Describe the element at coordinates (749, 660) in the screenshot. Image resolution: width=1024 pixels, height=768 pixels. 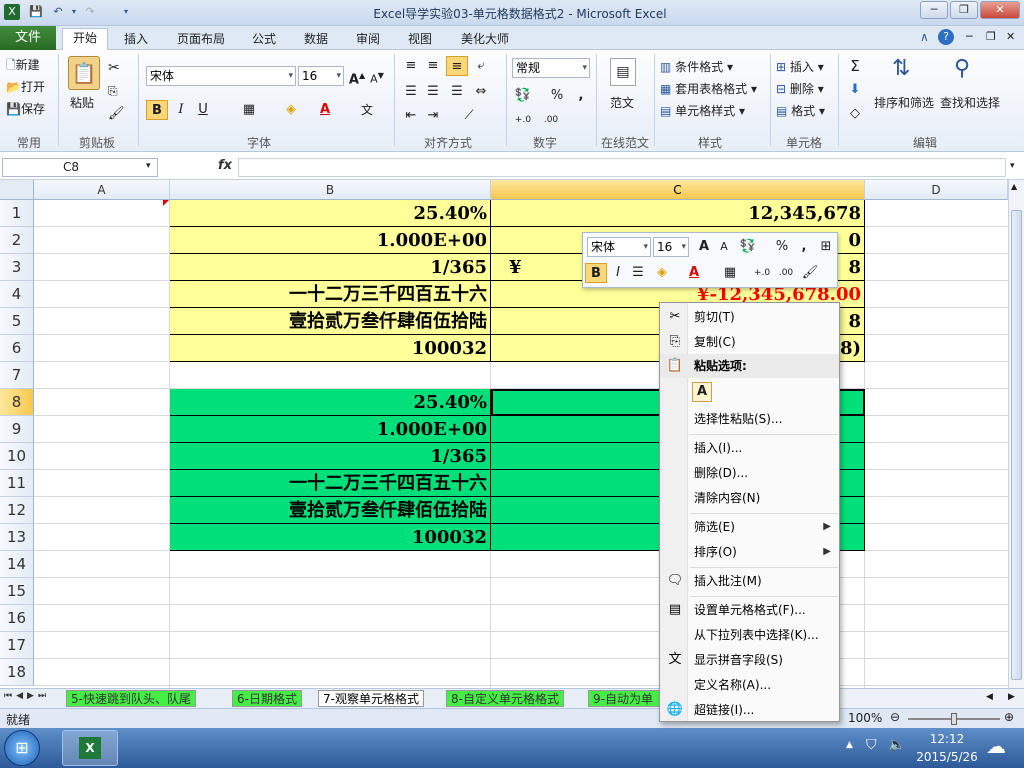
I see `menu-item-phonetic: 文显示拼音字段(S)` at that location.